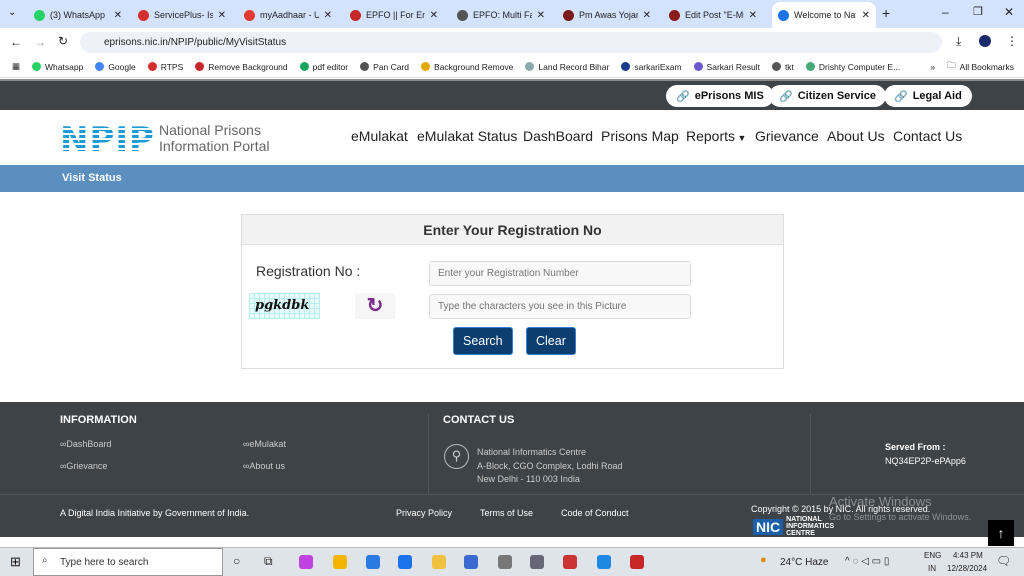 This screenshot has height=576, width=1024. What do you see at coordinates (40, 42) in the screenshot?
I see `forward-icon: →` at bounding box center [40, 42].